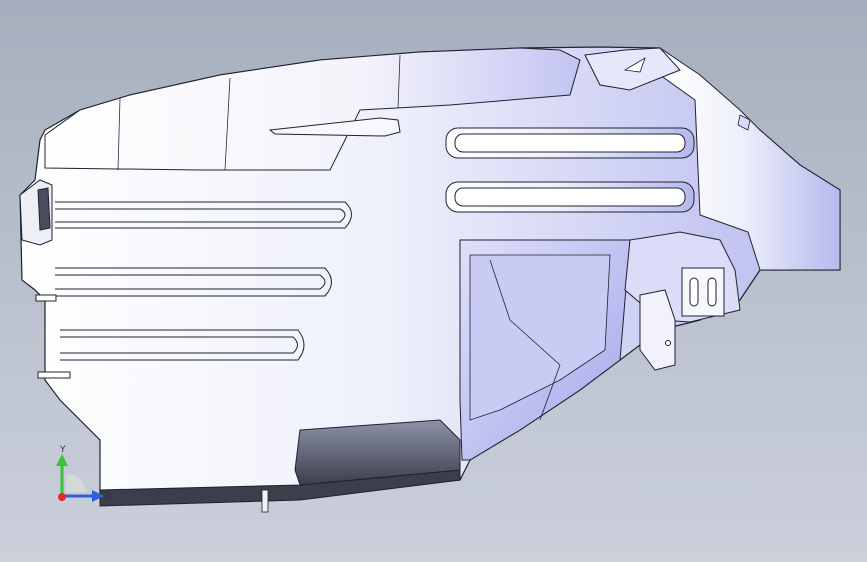 This screenshot has height=562, width=867. I want to click on mounting-bracket, so click(682, 301).